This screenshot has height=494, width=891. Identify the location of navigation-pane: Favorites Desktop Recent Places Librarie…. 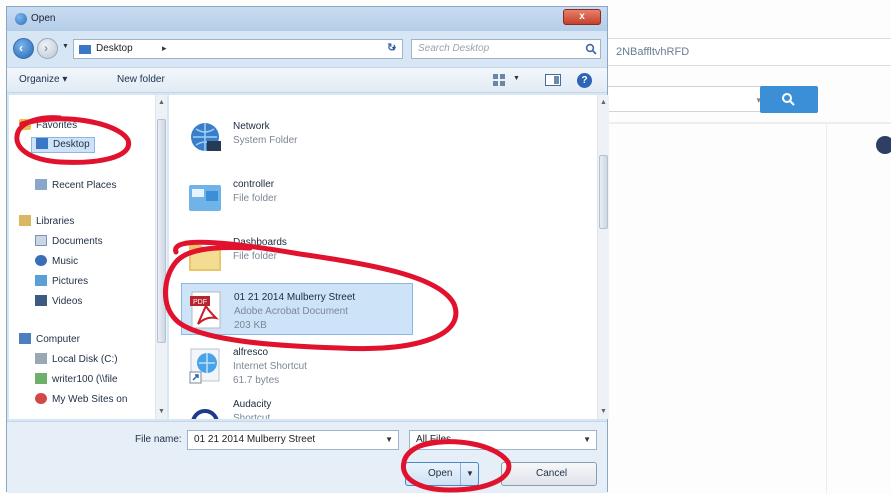
(83, 257).